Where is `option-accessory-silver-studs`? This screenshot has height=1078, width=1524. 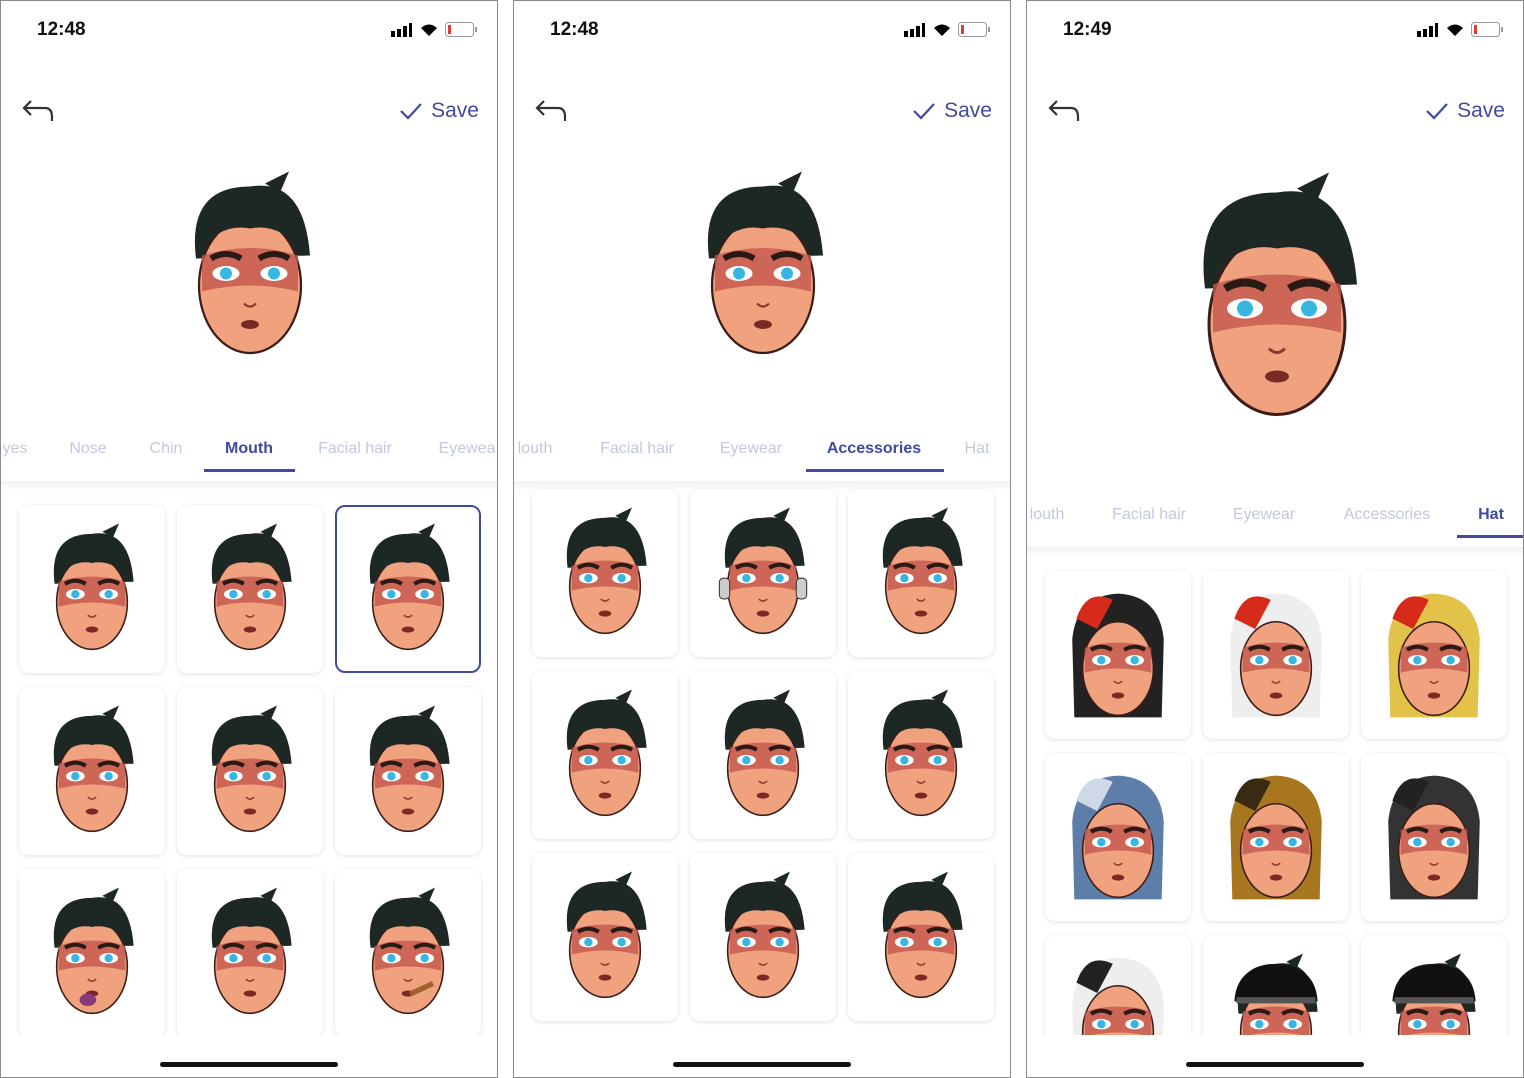 option-accessory-silver-studs is located at coordinates (763, 937).